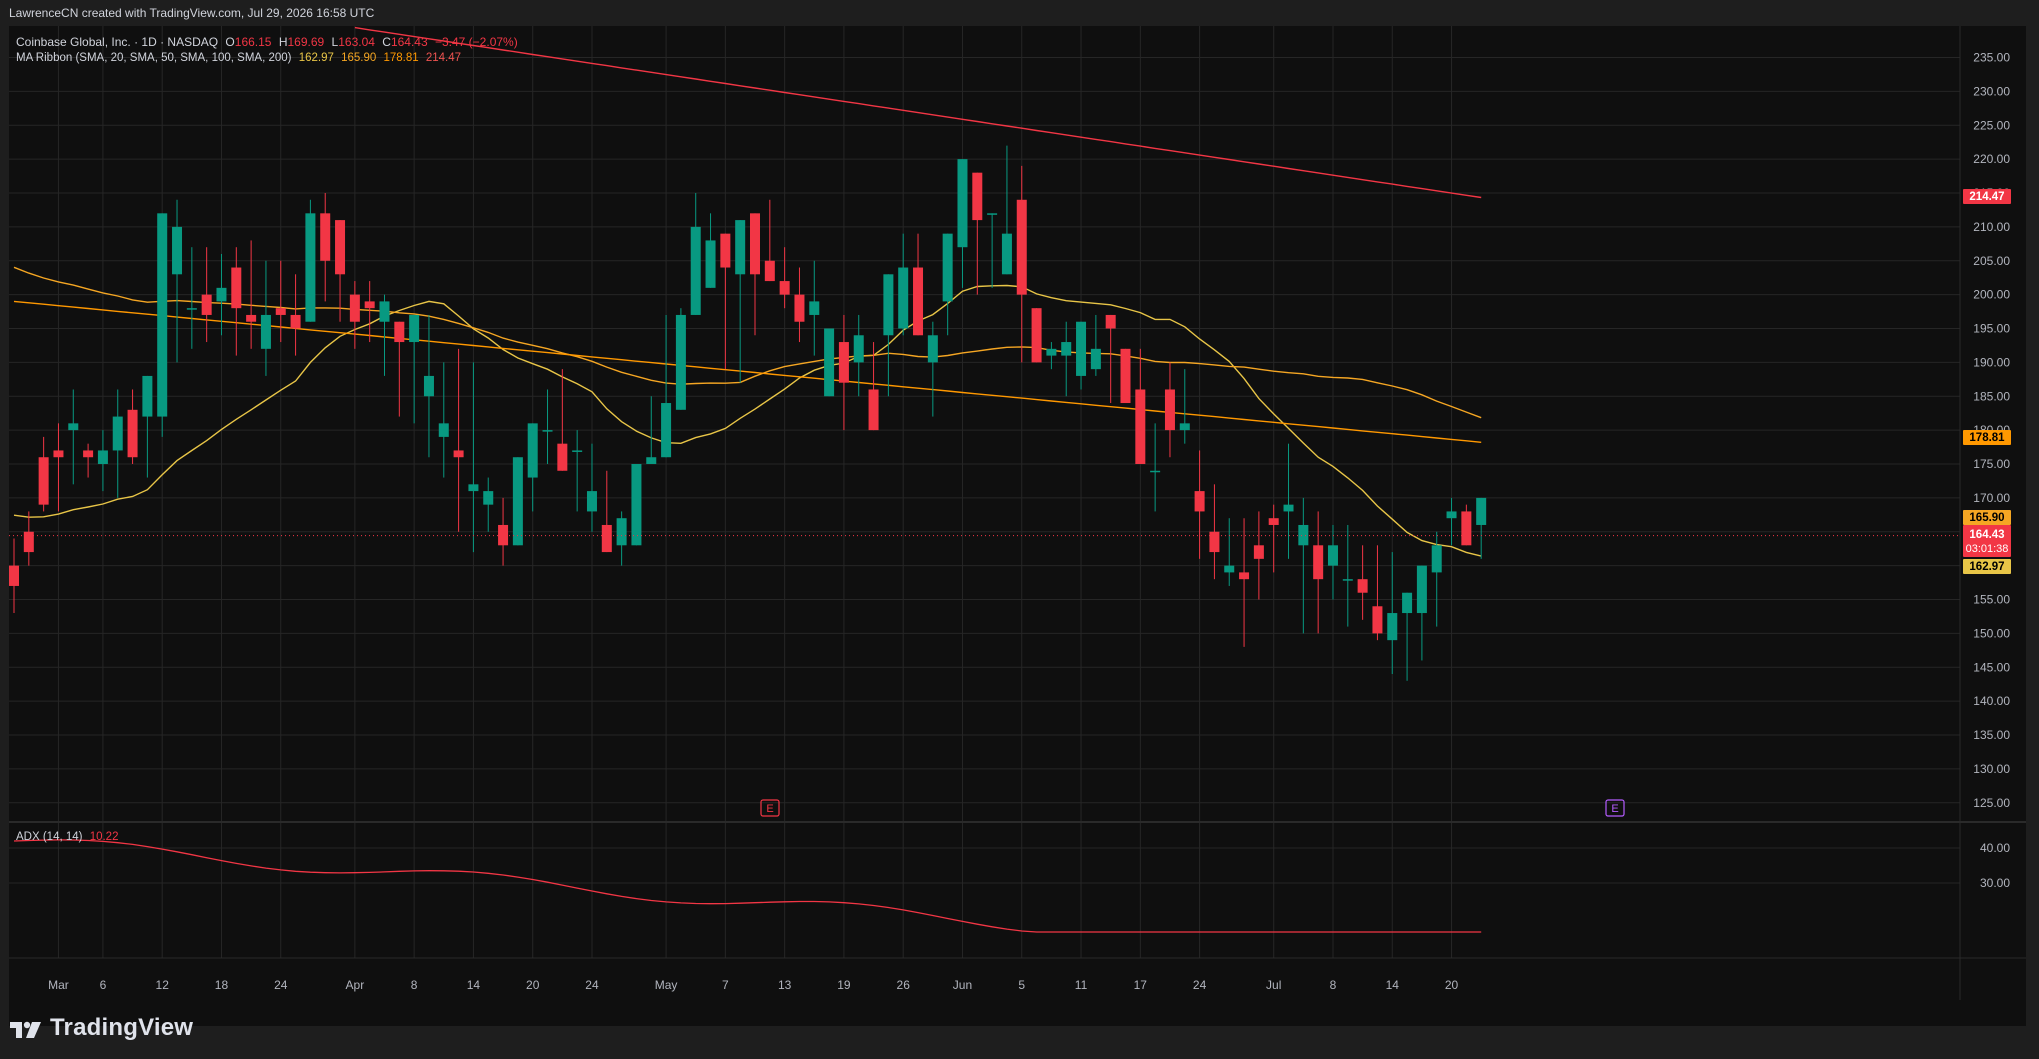 The width and height of the screenshot is (2039, 1059). I want to click on price-tick-label: 185.00, so click(1991, 396).